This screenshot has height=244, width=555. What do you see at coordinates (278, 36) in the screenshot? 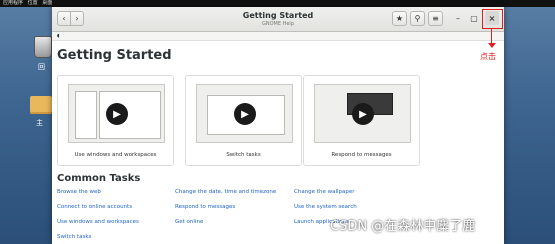
I see `breadcrumb: ◖` at bounding box center [278, 36].